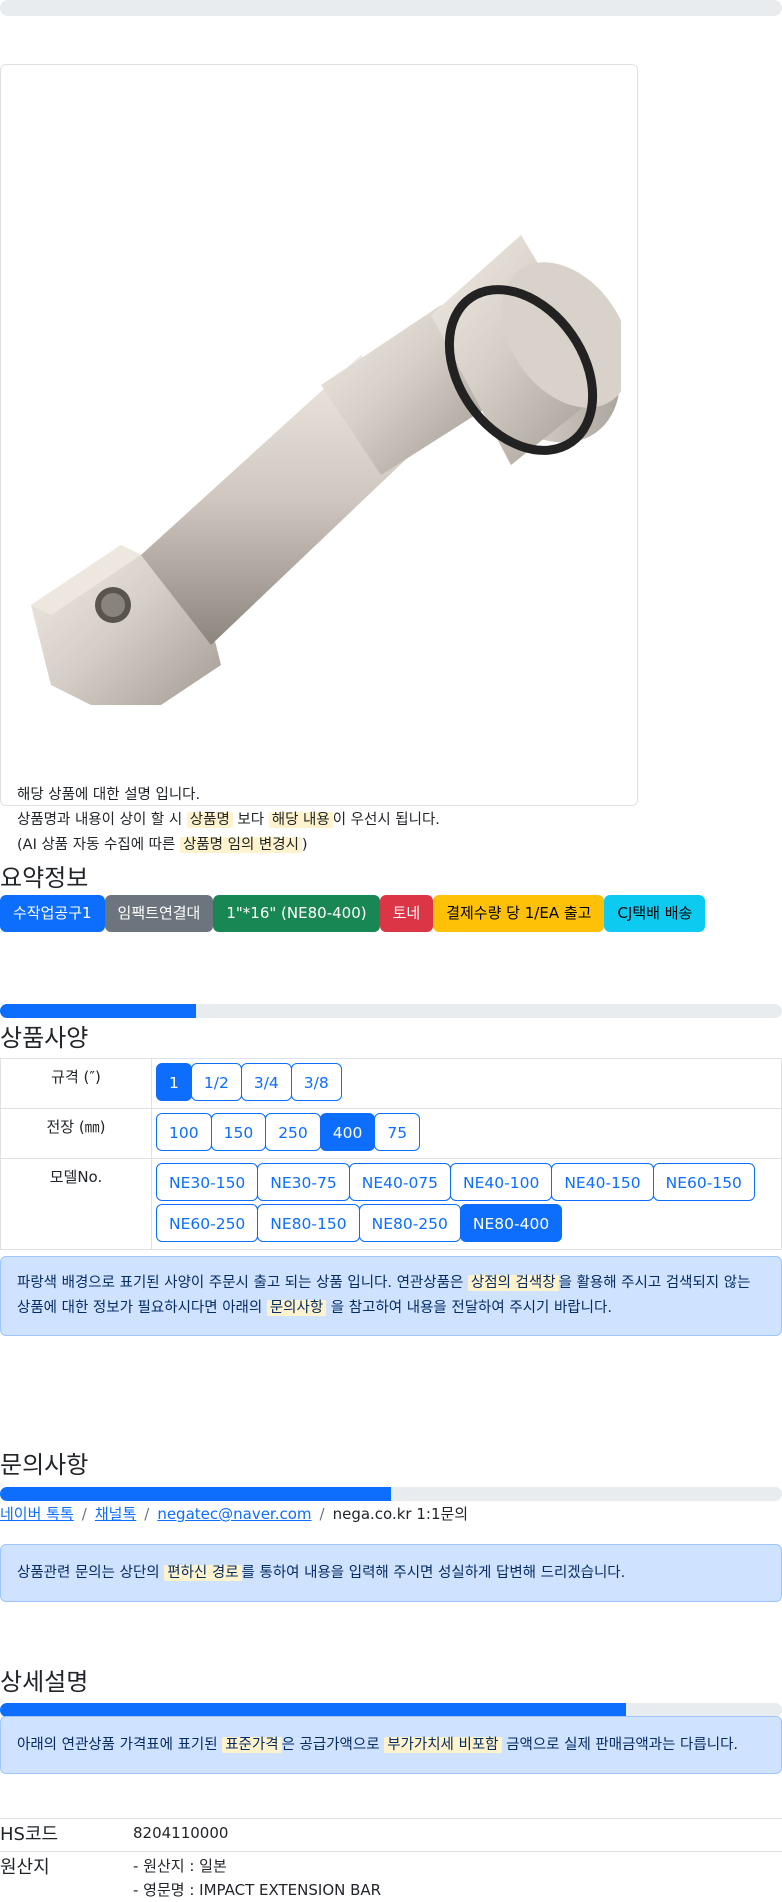 The image size is (782, 1902). Describe the element at coordinates (655, 913) in the screenshot. I see `summary-badge: CJ택배 배송` at that location.